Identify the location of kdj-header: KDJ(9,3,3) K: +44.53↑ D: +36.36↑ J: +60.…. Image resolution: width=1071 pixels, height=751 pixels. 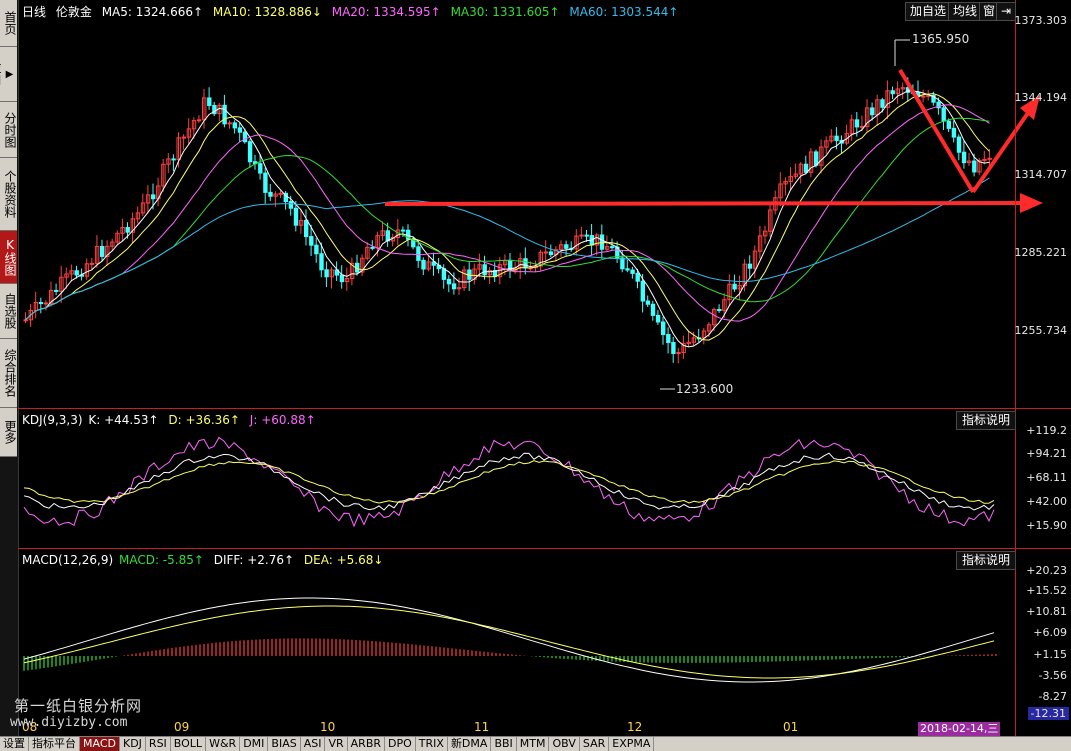
(172, 420).